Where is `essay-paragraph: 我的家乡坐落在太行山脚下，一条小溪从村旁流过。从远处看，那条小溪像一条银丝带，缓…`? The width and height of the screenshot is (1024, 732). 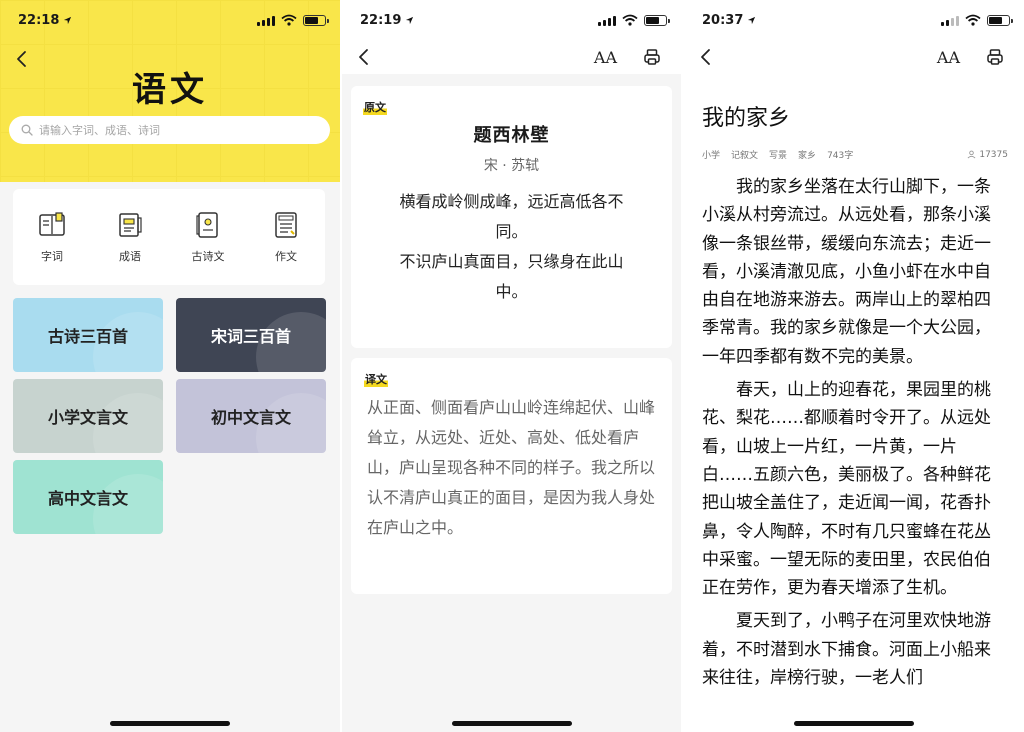 essay-paragraph: 我的家乡坐落在太行山脚下，一条小溪从村旁流过。从远处看，那条小溪像一条银丝带，缓… is located at coordinates (846, 272).